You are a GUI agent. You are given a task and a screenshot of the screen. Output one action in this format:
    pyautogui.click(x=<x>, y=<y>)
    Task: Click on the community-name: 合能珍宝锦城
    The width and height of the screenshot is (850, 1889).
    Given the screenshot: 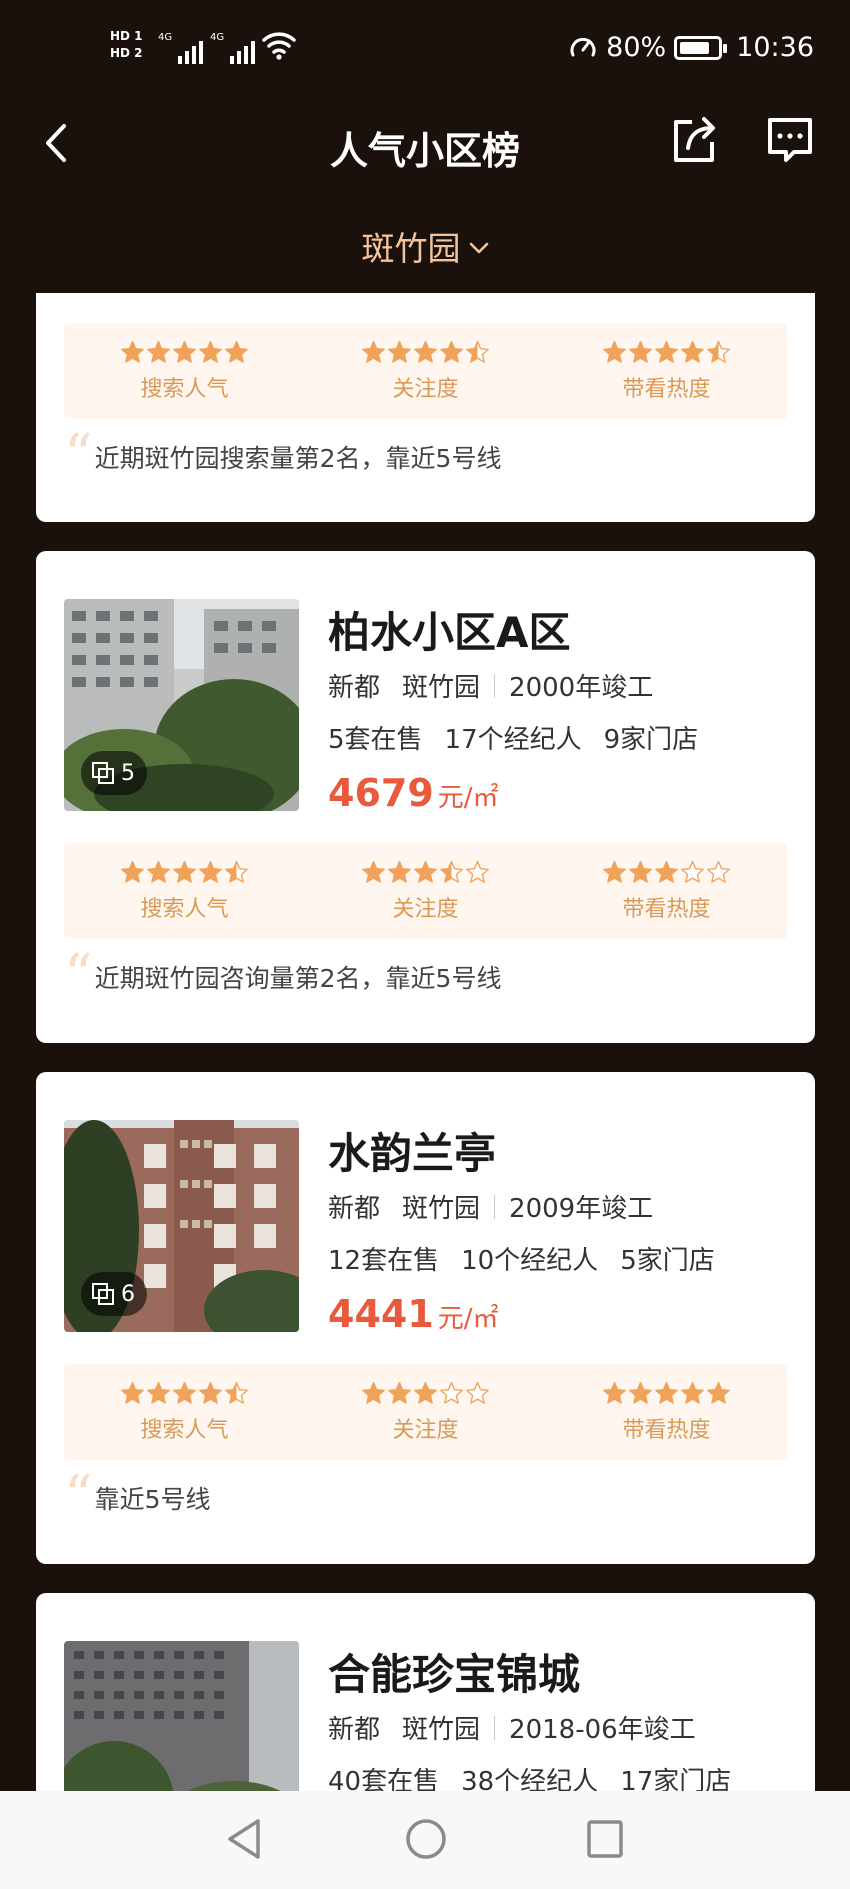 What is the action you would take?
    pyautogui.click(x=454, y=1671)
    